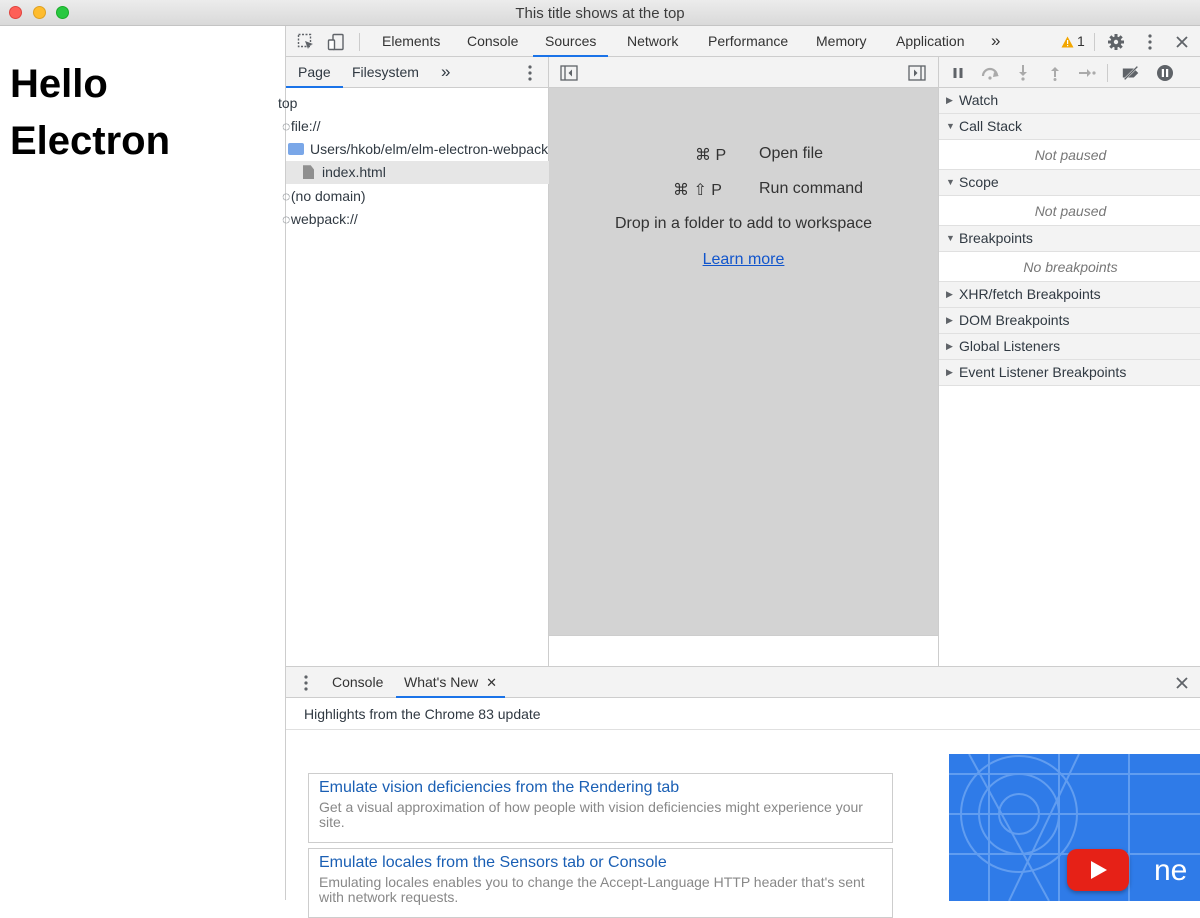 This screenshot has width=1200, height=918. What do you see at coordinates (1098, 870) in the screenshot?
I see `play-button-icon` at bounding box center [1098, 870].